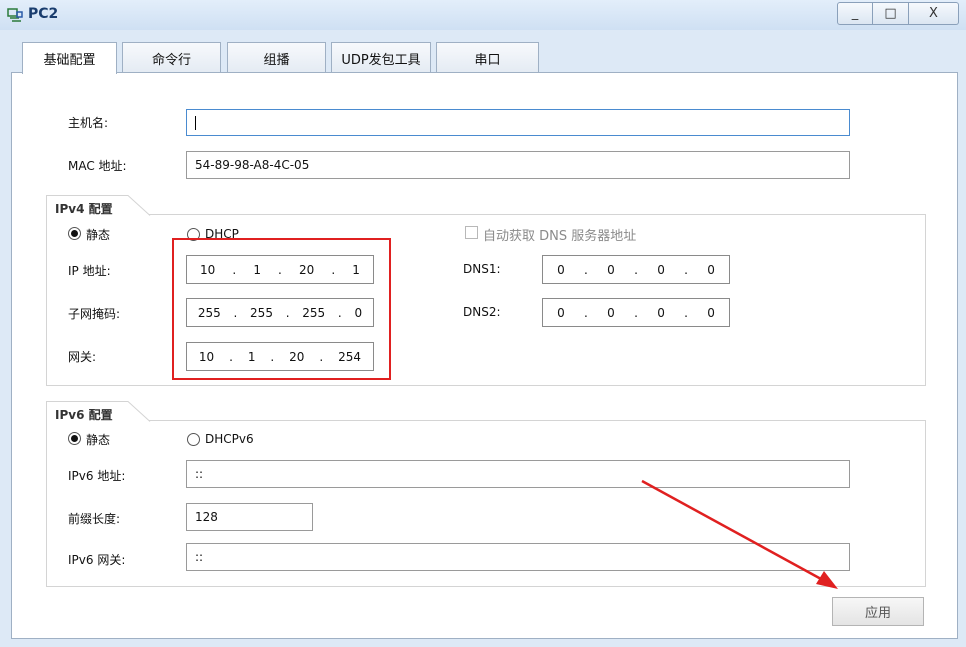 Image resolution: width=966 pixels, height=647 pixels. I want to click on apply-button: 应用, so click(878, 611).